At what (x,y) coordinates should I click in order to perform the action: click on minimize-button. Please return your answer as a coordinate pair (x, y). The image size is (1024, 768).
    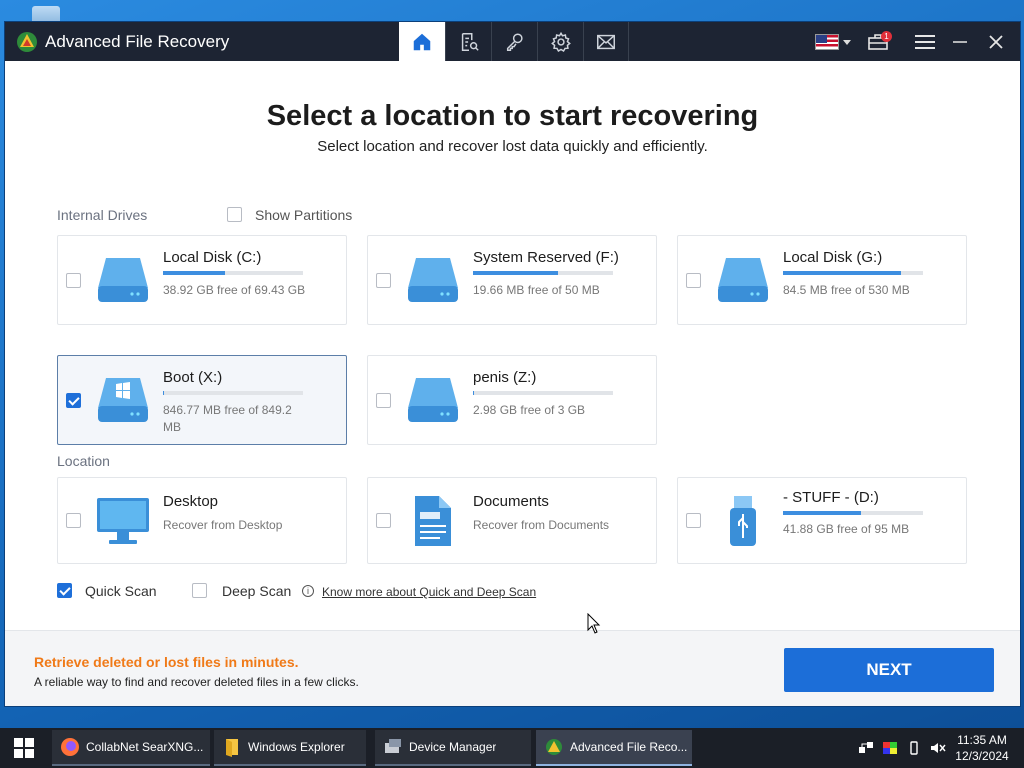
    Looking at the image, I should click on (960, 41).